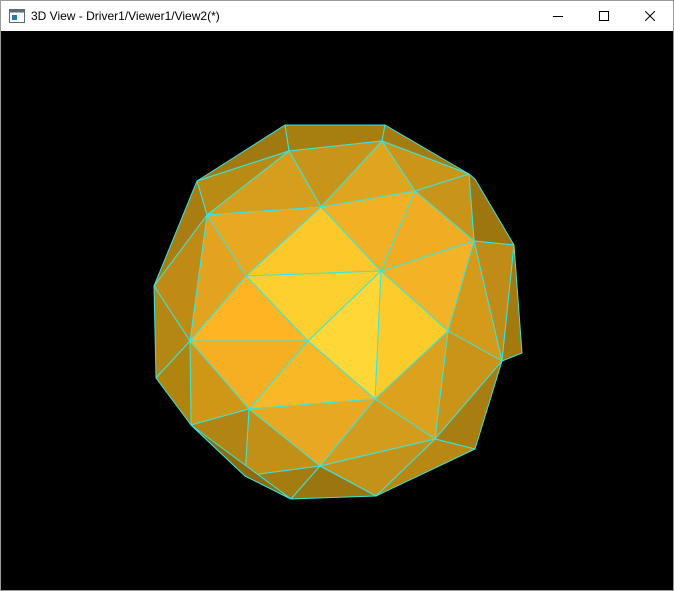 The image size is (674, 591). Describe the element at coordinates (337, 16) in the screenshot. I see `title-bar: 3D View - Driver1/Viewer1/View2(*)` at that location.